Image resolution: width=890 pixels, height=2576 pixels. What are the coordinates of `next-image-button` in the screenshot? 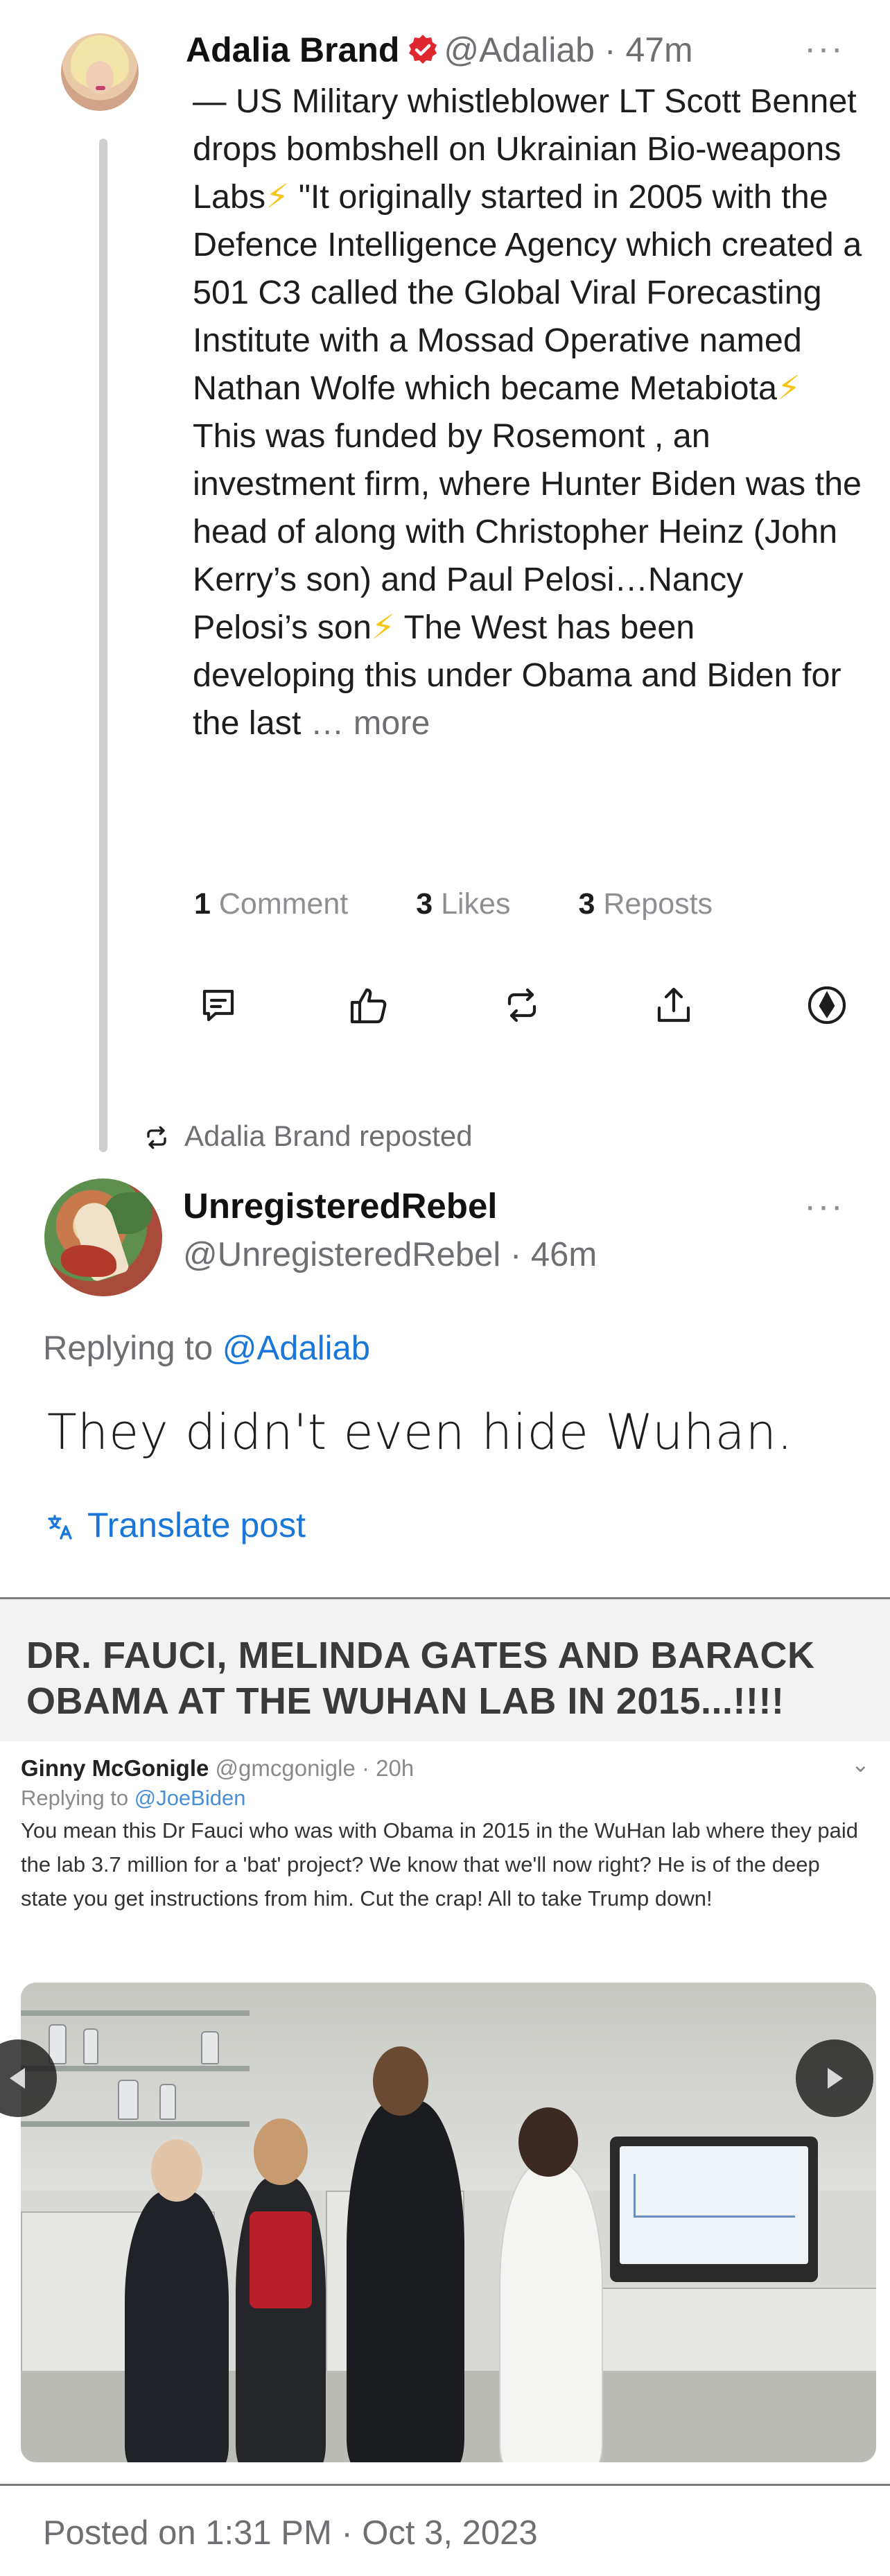 It's located at (834, 2078).